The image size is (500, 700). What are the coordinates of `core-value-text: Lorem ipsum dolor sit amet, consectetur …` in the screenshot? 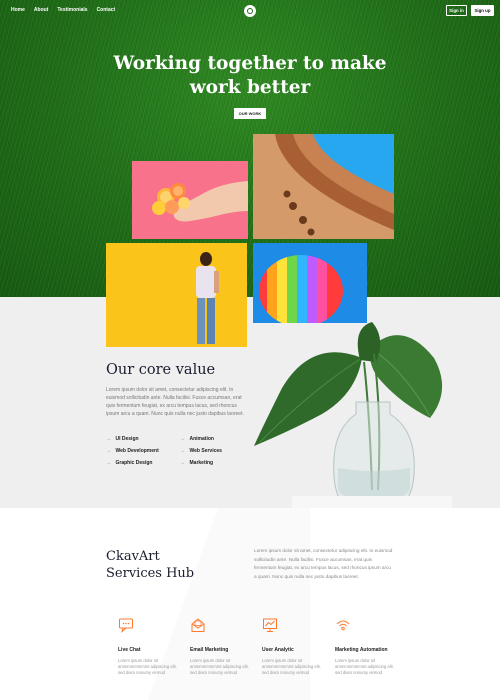 It's located at (175, 402).